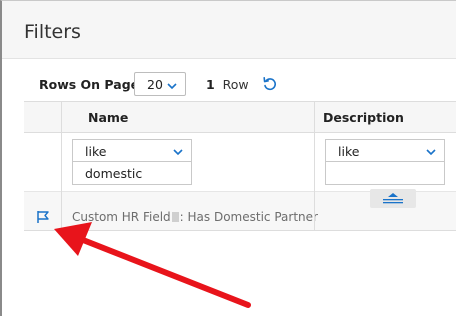 The image size is (456, 316). What do you see at coordinates (42, 117) in the screenshot?
I see `header-selector-cell` at bounding box center [42, 117].